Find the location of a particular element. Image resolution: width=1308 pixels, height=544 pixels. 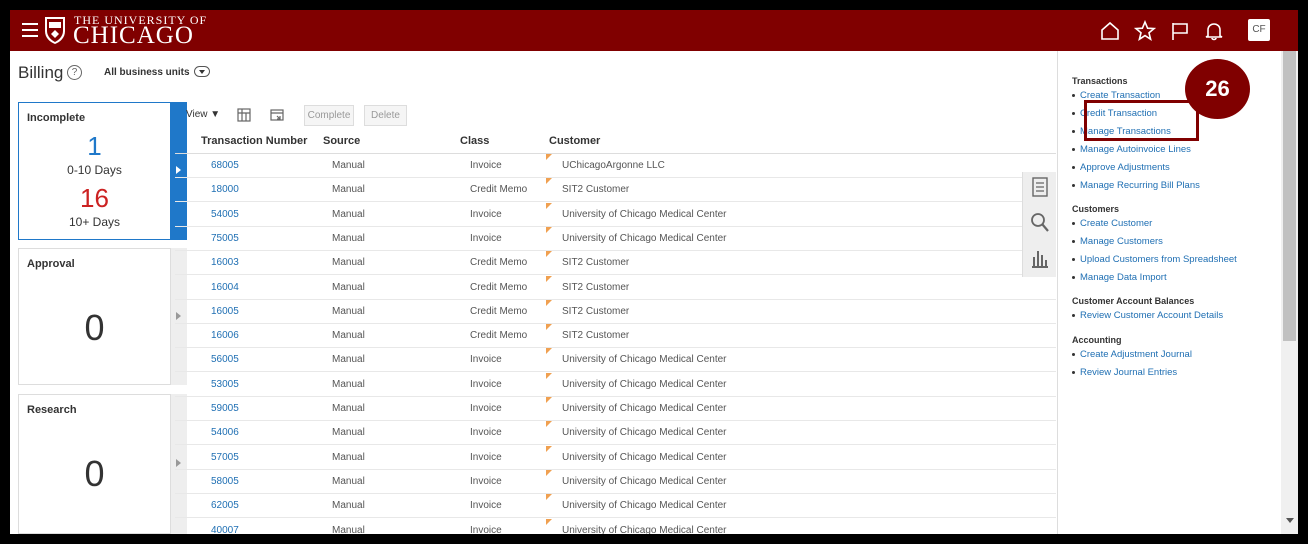

link-create-customer: Create Customer is located at coordinates (1111, 223).